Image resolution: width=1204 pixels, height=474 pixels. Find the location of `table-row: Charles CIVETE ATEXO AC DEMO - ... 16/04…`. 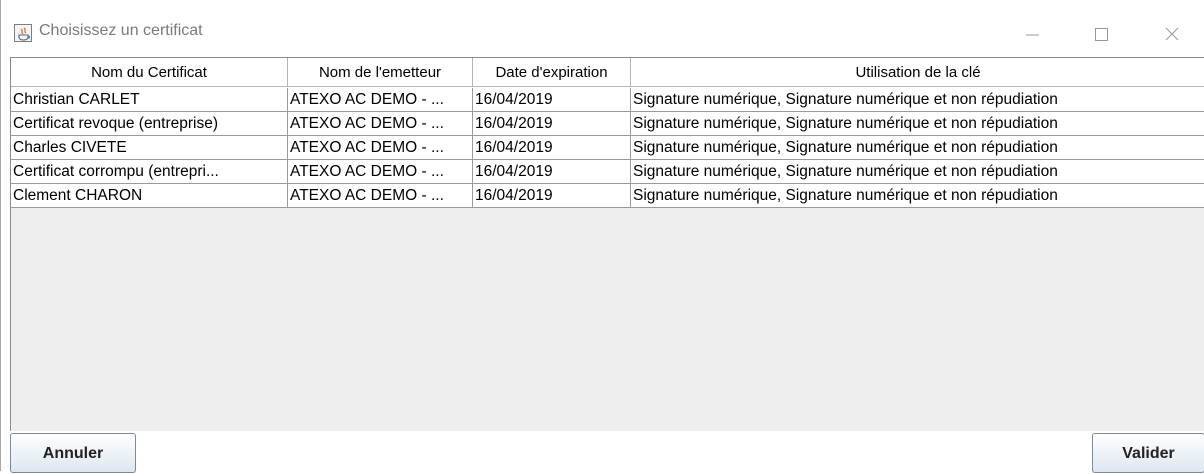

table-row: Charles CIVETE ATEXO AC DEMO - ... 16/04… is located at coordinates (607, 148).